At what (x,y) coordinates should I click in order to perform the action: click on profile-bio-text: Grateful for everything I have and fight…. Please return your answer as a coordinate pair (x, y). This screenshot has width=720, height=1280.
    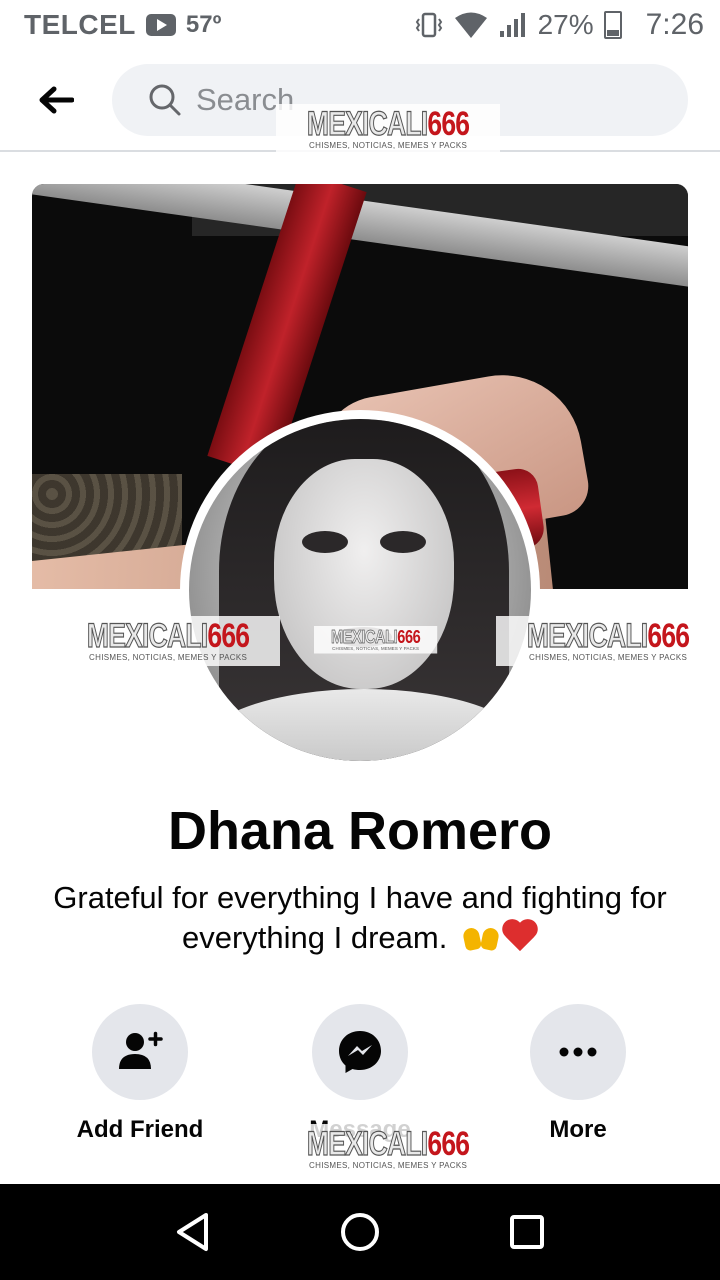
    Looking at the image, I should click on (360, 917).